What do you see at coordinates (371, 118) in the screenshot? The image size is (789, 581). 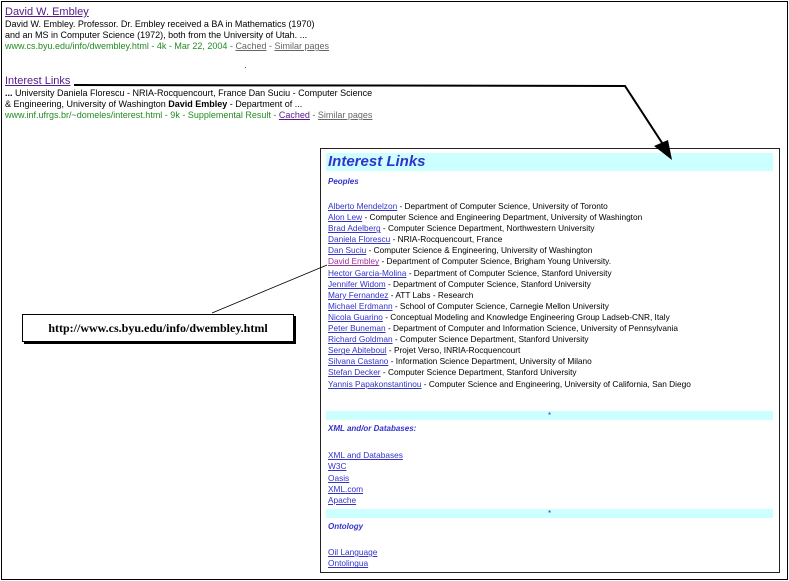 I see `arrow-to-panel` at bounding box center [371, 118].